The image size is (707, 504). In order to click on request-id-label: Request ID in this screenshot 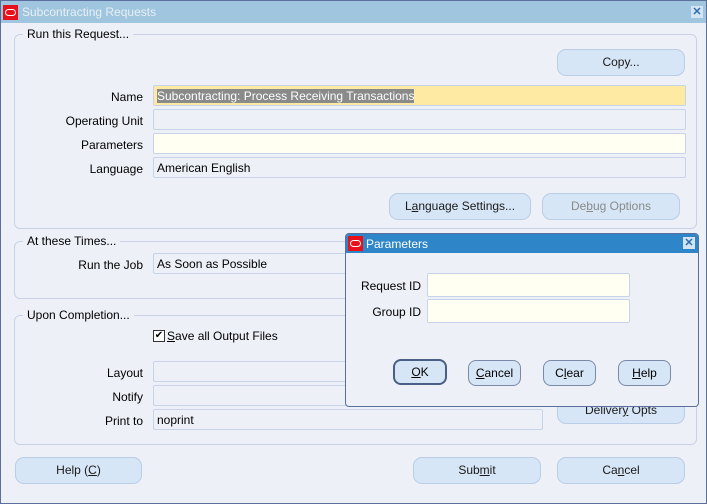, I will do `click(390, 286)`.